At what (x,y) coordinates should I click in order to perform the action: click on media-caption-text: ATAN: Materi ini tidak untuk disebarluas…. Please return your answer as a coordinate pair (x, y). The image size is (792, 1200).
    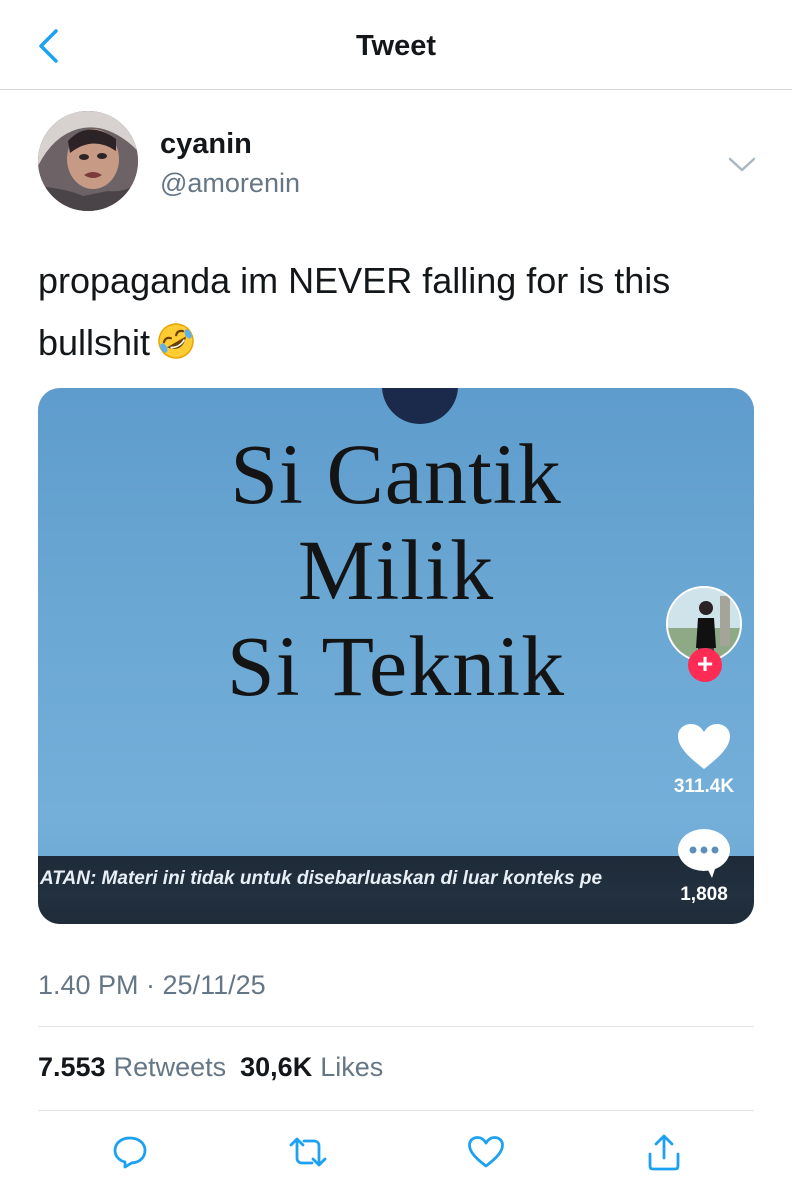
    Looking at the image, I should click on (321, 878).